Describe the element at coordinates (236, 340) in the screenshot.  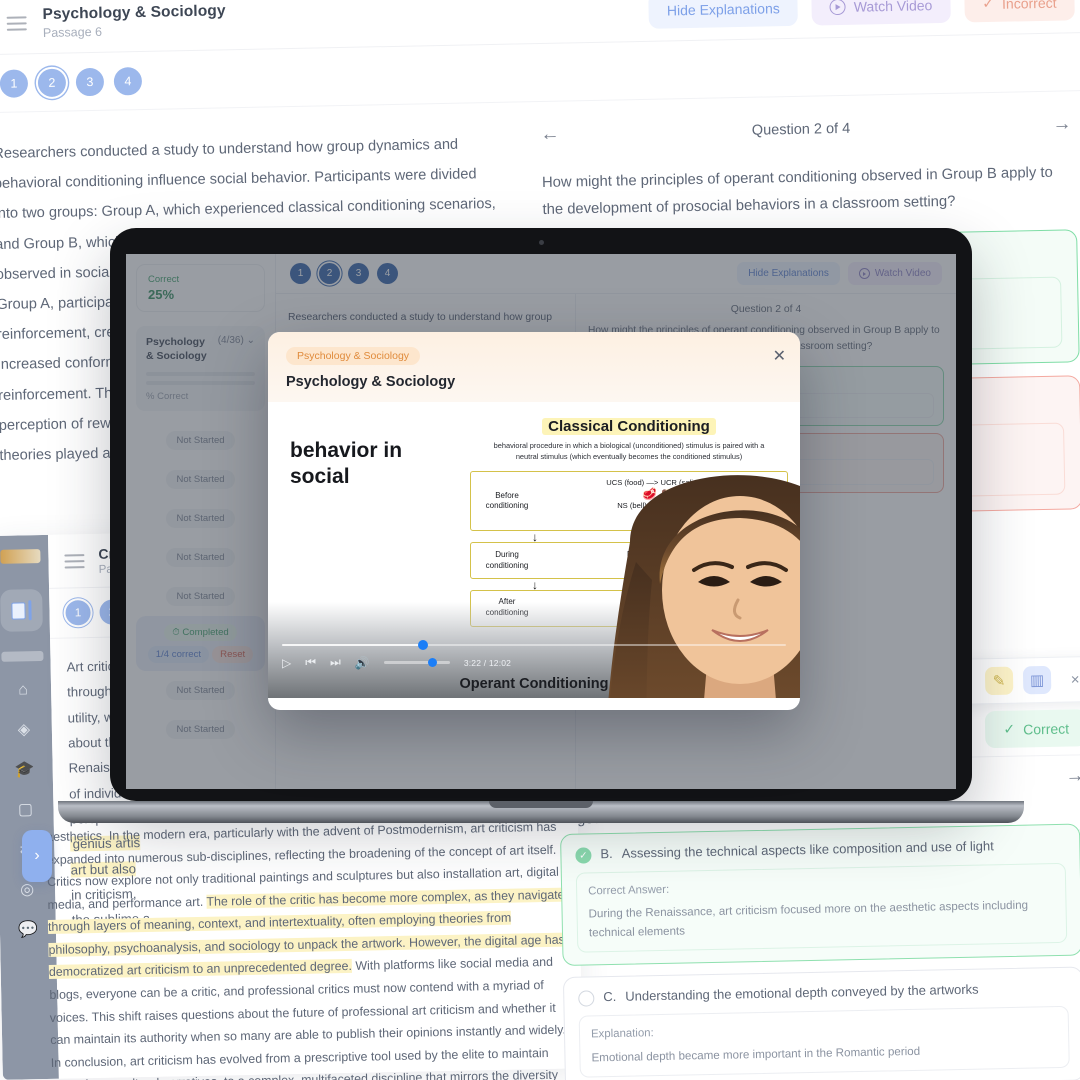
I see `subject-group-count: (4/36) ⌄` at that location.